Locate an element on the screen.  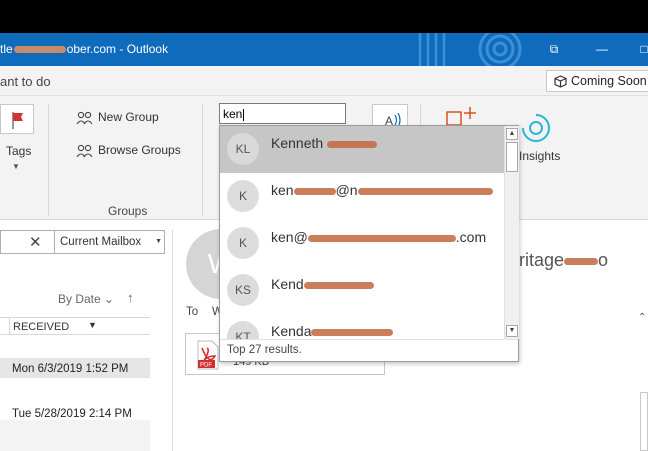
mail-search-bar: ✕ Current Mailbox ▼ is located at coordinates (82, 242).